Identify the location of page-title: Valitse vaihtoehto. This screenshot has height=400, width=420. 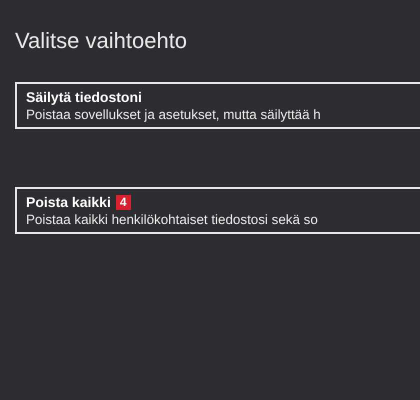
(101, 41).